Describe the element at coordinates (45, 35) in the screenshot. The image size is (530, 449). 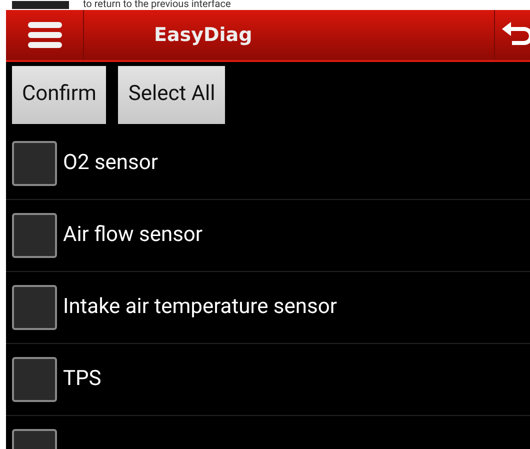
I see `menu-icon` at that location.